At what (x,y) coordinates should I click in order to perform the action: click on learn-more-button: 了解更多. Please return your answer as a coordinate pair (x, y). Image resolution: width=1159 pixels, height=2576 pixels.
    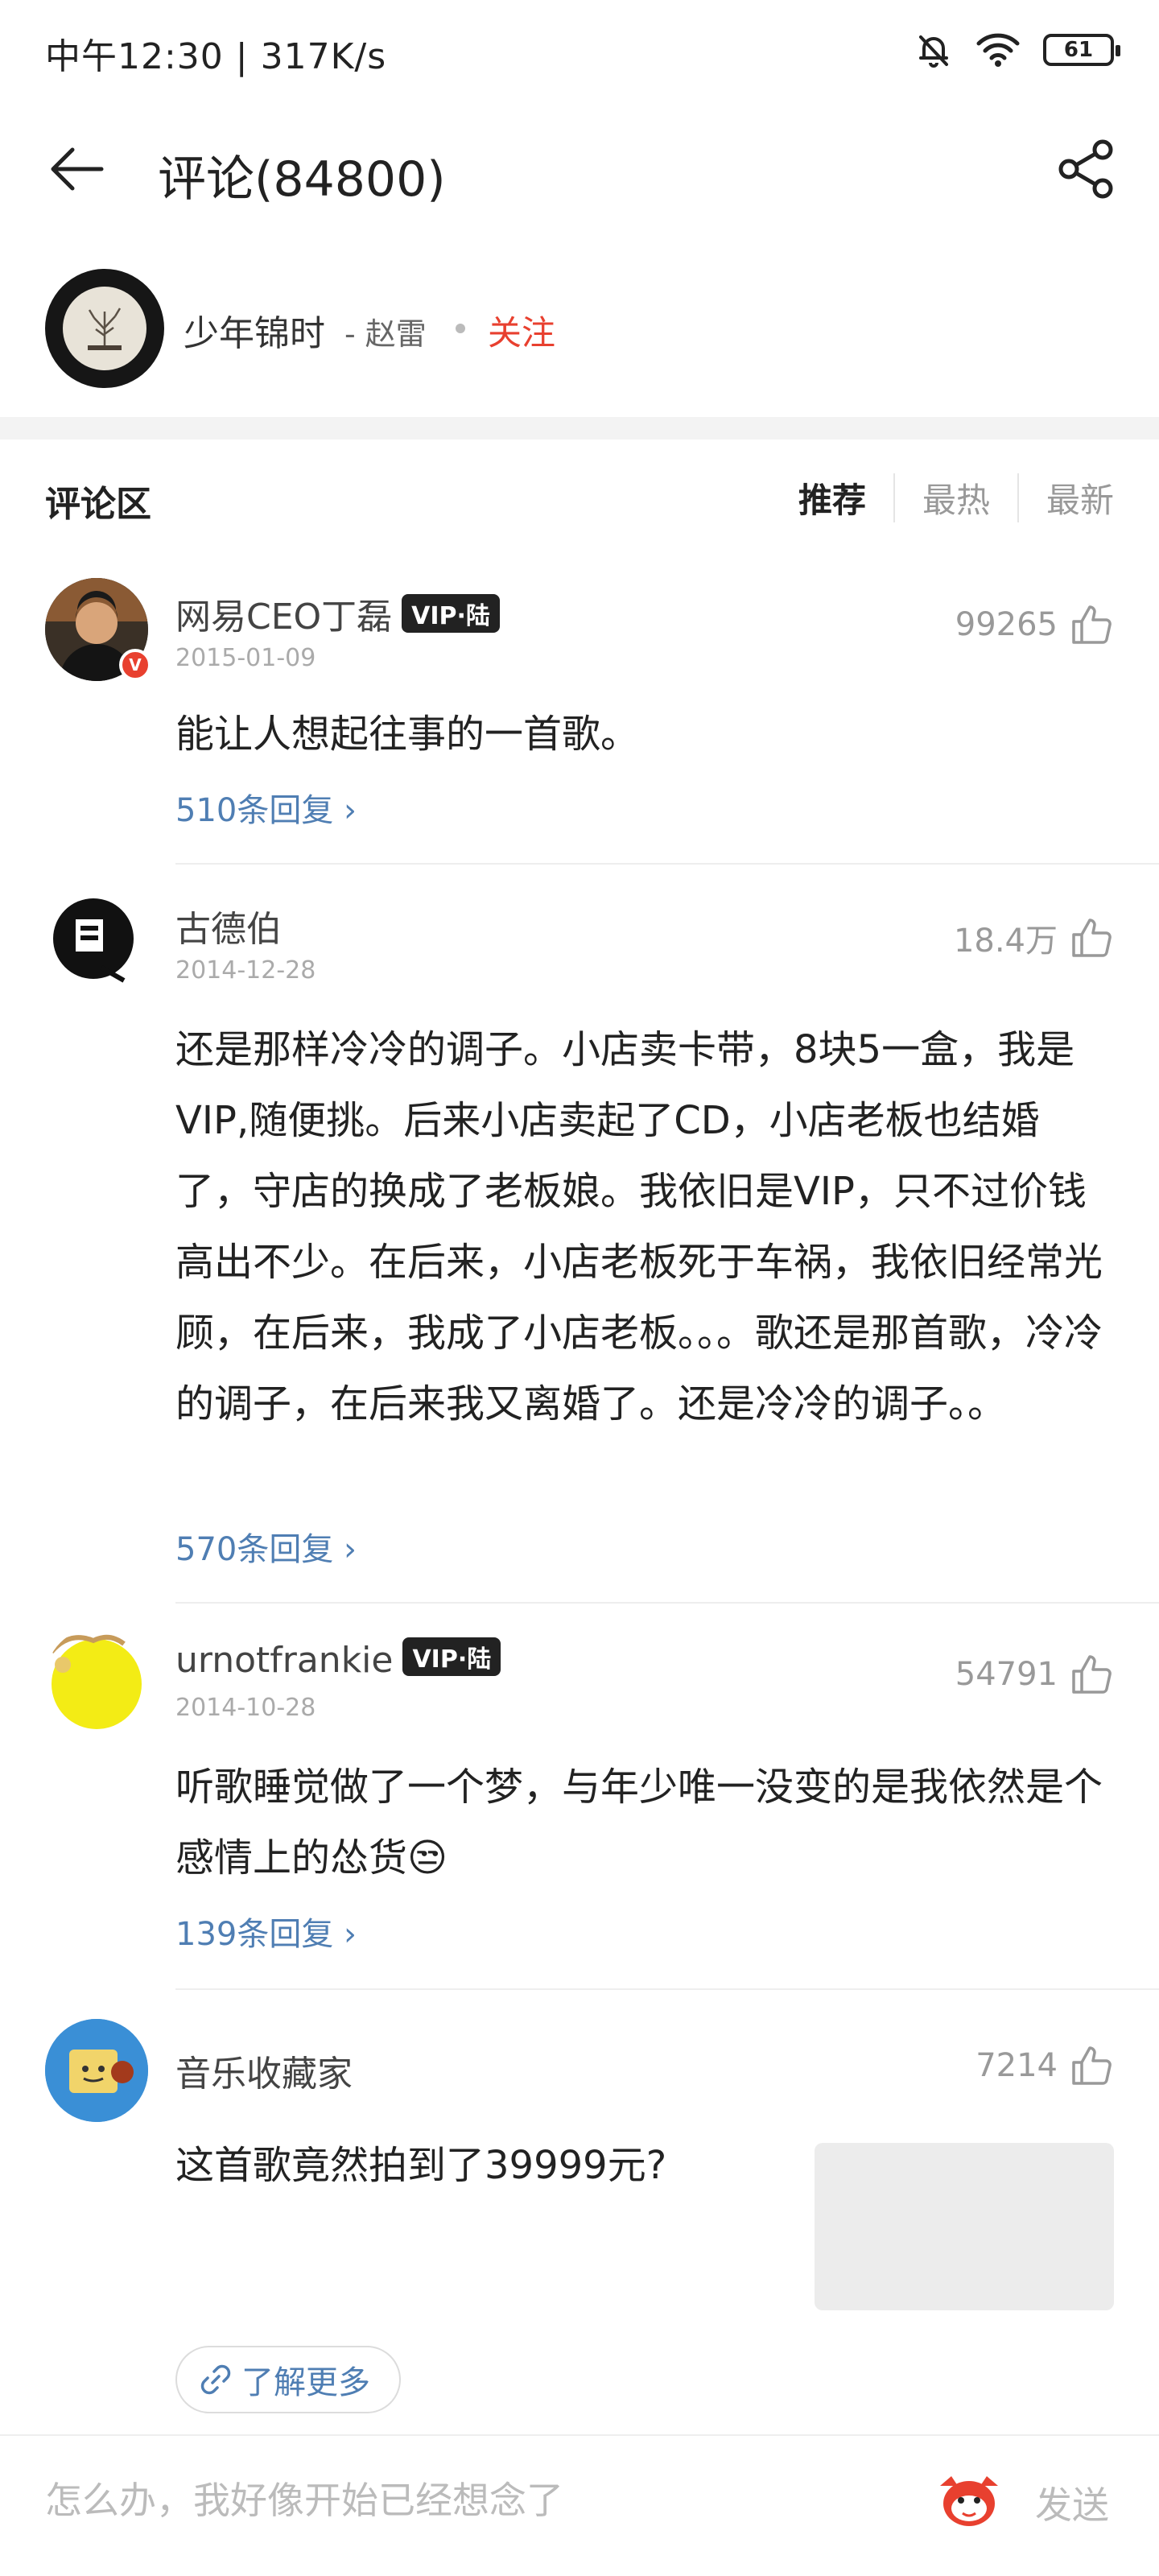
    Looking at the image, I should click on (288, 2379).